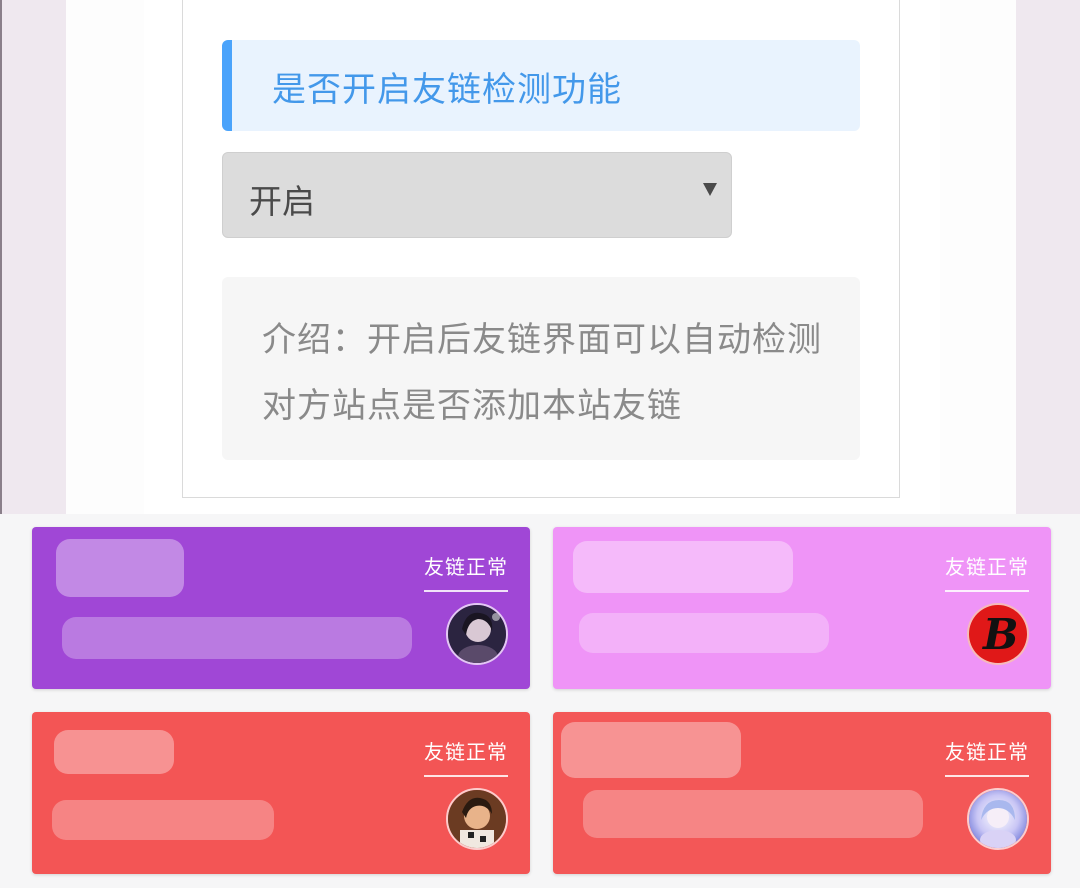 Image resolution: width=1080 pixels, height=888 pixels. I want to click on setting-description-box: 介绍：开启后友链界面可以自动检测对方站点是否添加本站友链, so click(541, 368).